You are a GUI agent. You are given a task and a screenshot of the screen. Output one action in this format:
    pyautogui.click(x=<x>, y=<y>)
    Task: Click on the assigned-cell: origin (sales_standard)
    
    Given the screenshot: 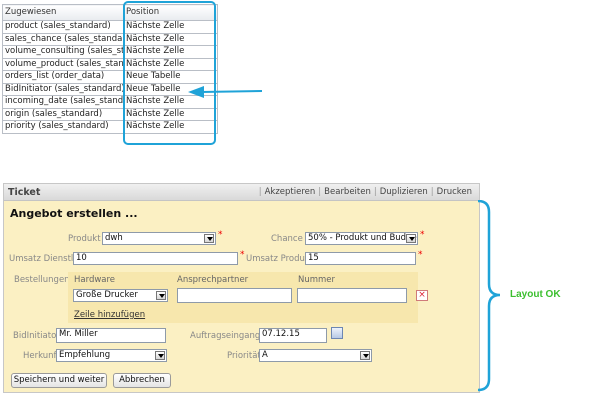 What is the action you would take?
    pyautogui.click(x=63, y=114)
    